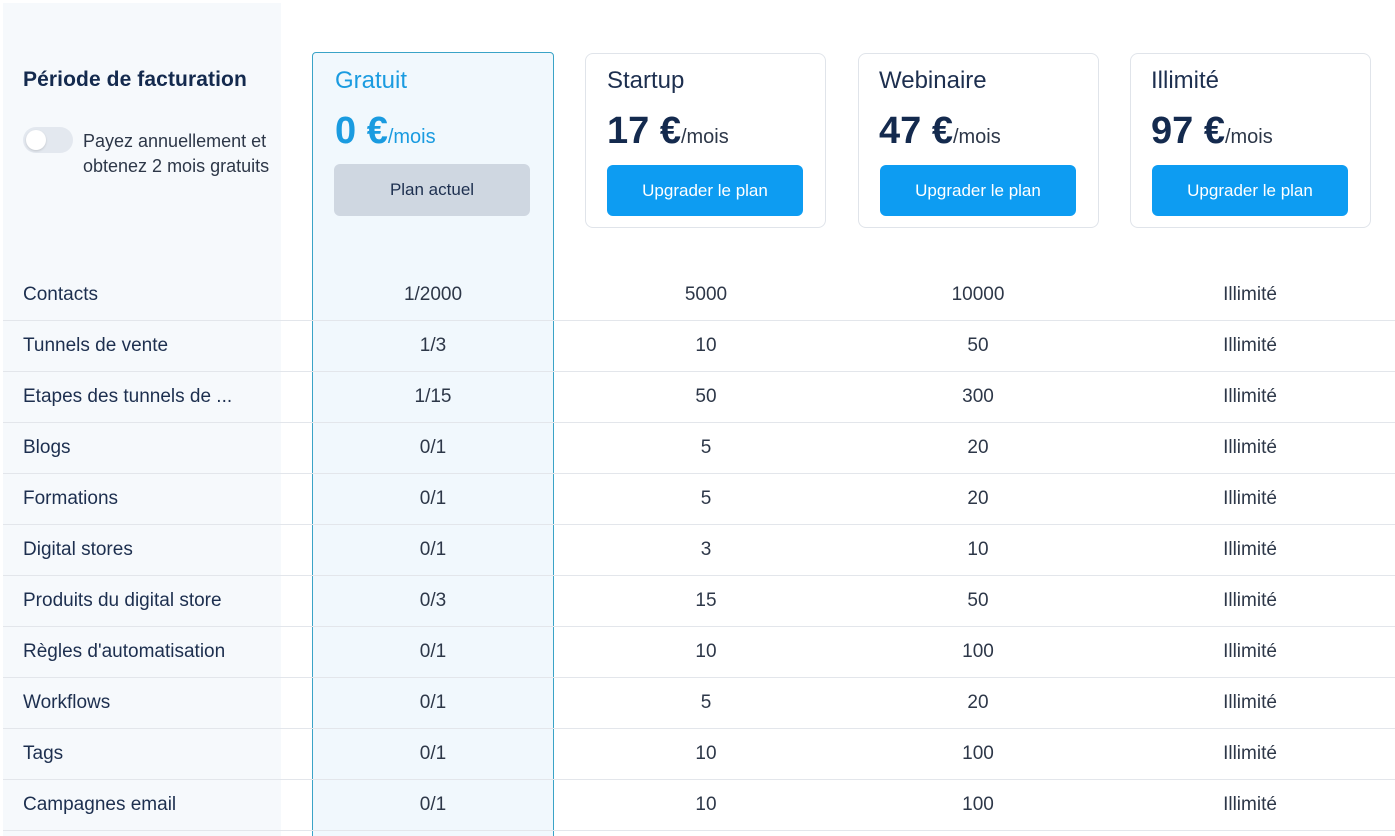 This screenshot has width=1395, height=836. I want to click on feature-value-gratuit: 1/2000, so click(433, 294).